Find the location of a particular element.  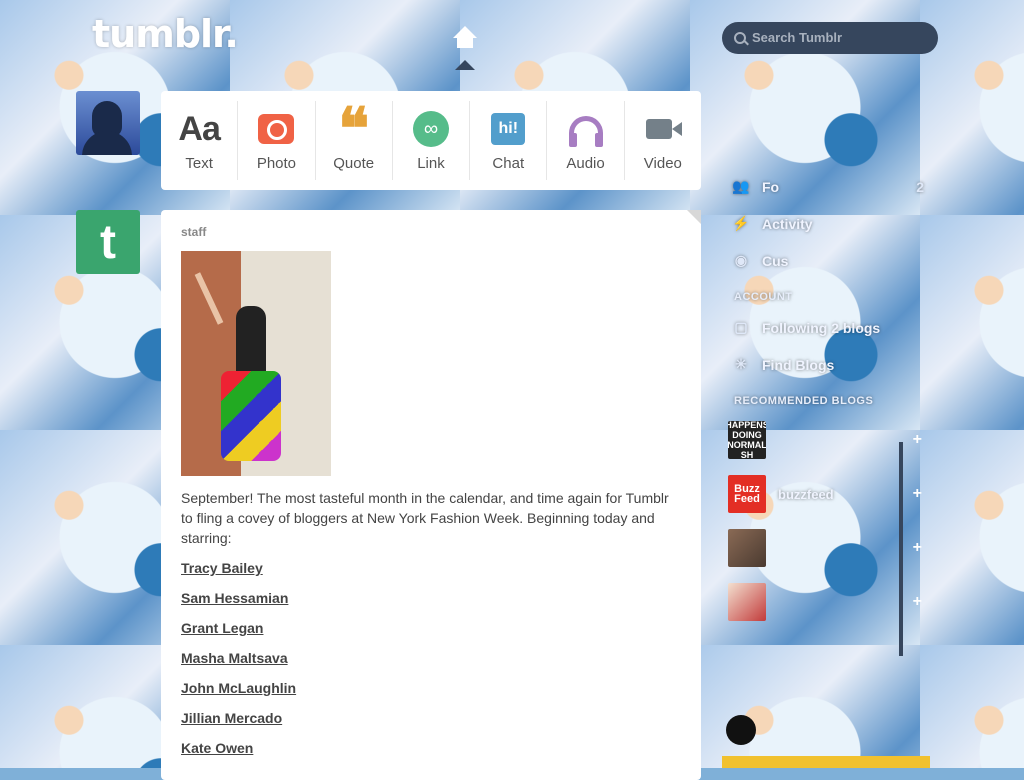

post-type-label: Link is located at coordinates (431, 163).